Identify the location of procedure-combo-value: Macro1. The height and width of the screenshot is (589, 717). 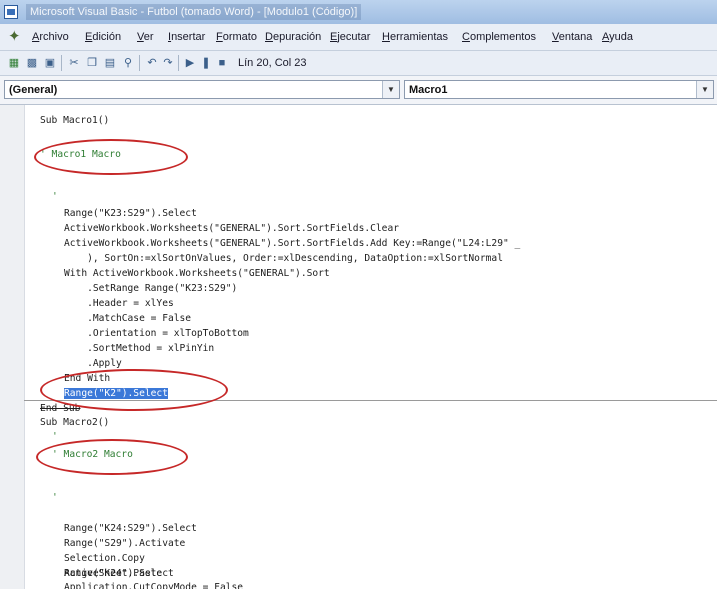
(428, 90).